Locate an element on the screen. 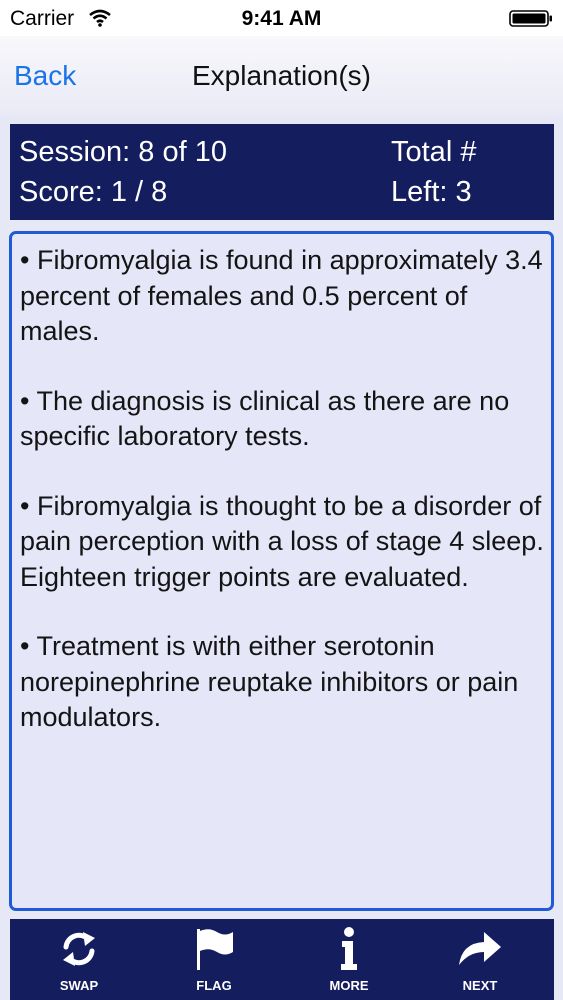 This screenshot has height=1000, width=563. total-label: Total # is located at coordinates (434, 152).